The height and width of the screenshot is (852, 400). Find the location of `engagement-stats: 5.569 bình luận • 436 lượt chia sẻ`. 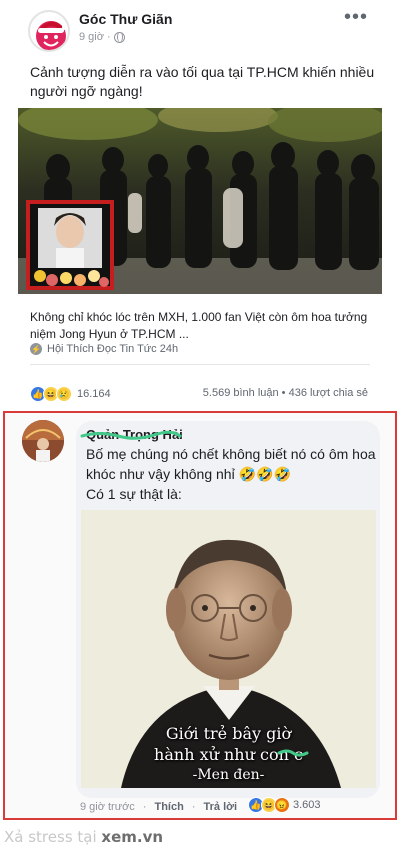

engagement-stats: 5.569 bình luận • 436 lượt chia sẻ is located at coordinates (285, 393).